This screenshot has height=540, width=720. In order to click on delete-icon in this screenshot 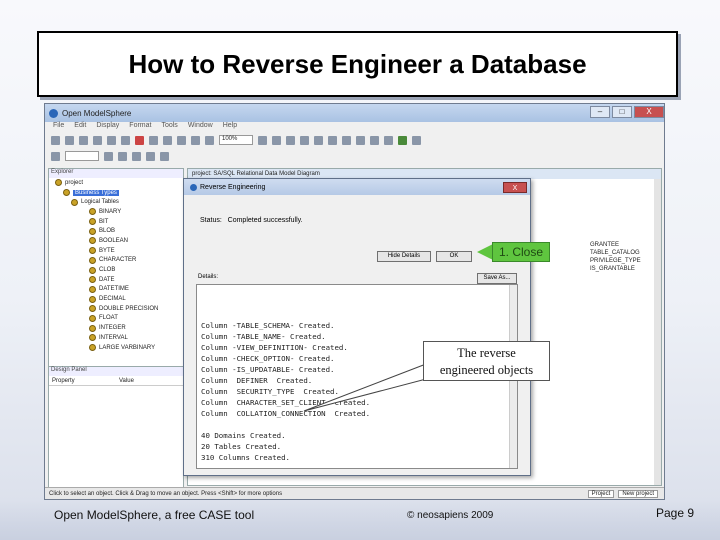, I will do `click(139, 140)`.